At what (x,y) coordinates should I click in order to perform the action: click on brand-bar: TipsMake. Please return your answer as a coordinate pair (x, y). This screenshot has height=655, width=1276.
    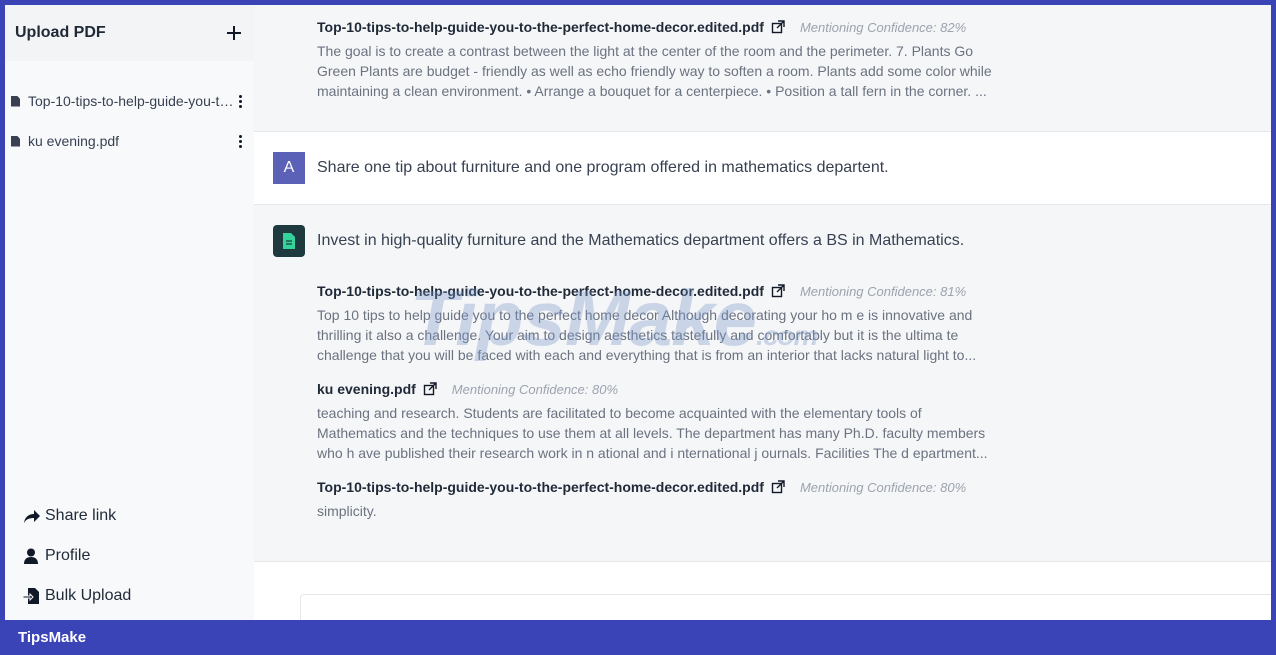
    Looking at the image, I should click on (638, 637).